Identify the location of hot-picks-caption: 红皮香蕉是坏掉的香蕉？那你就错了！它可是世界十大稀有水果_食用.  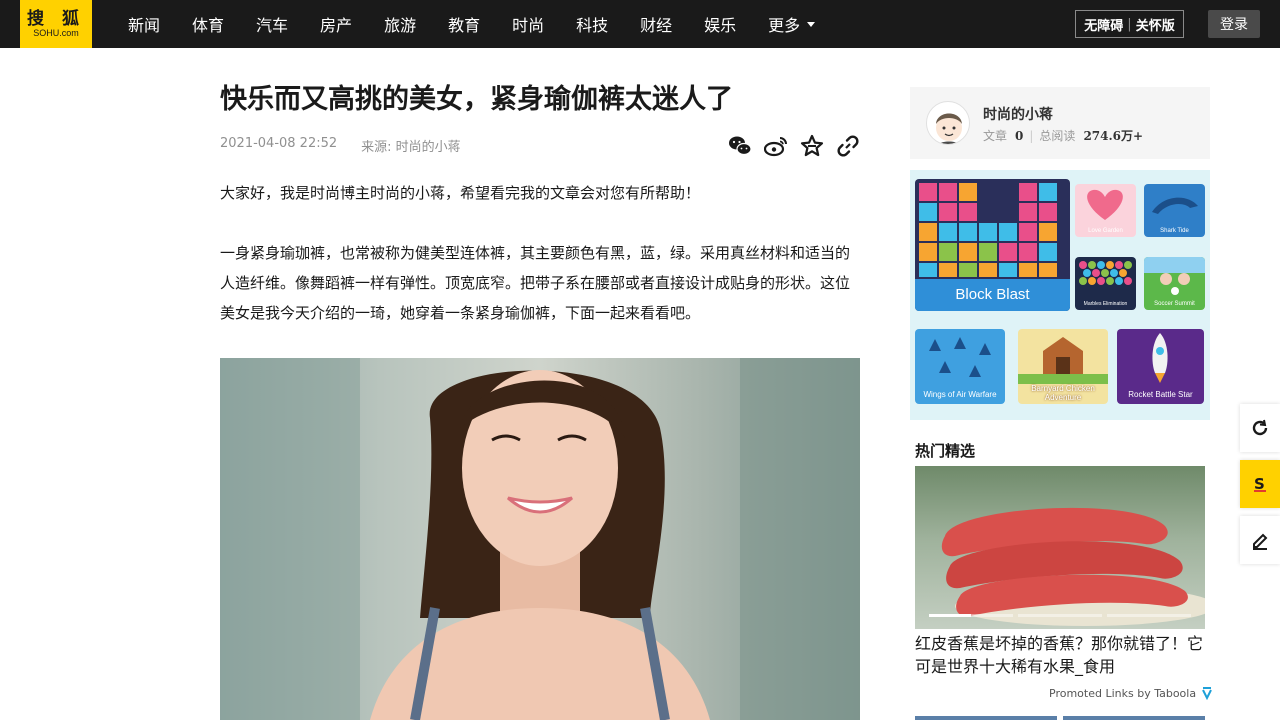
(1061, 655).